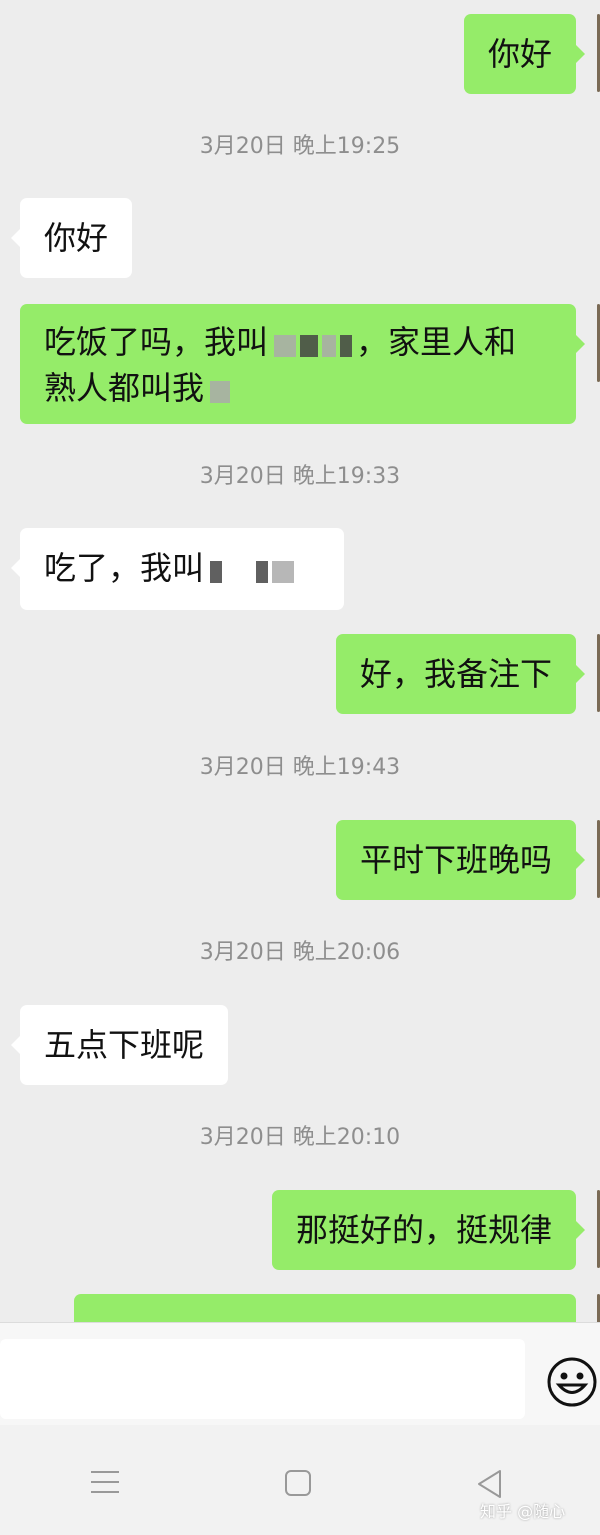 The image size is (600, 1535). I want to click on timestamp: 3月20日 晚上20:06, so click(300, 952).